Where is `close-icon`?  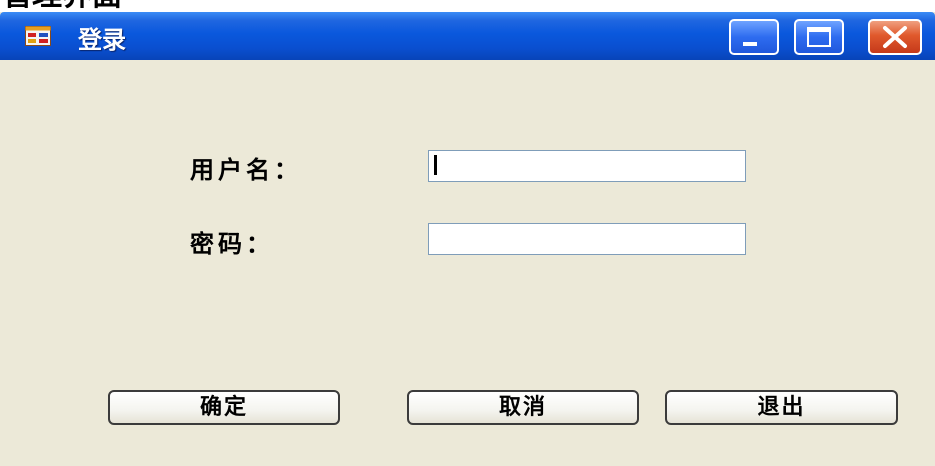
close-icon is located at coordinates (895, 37).